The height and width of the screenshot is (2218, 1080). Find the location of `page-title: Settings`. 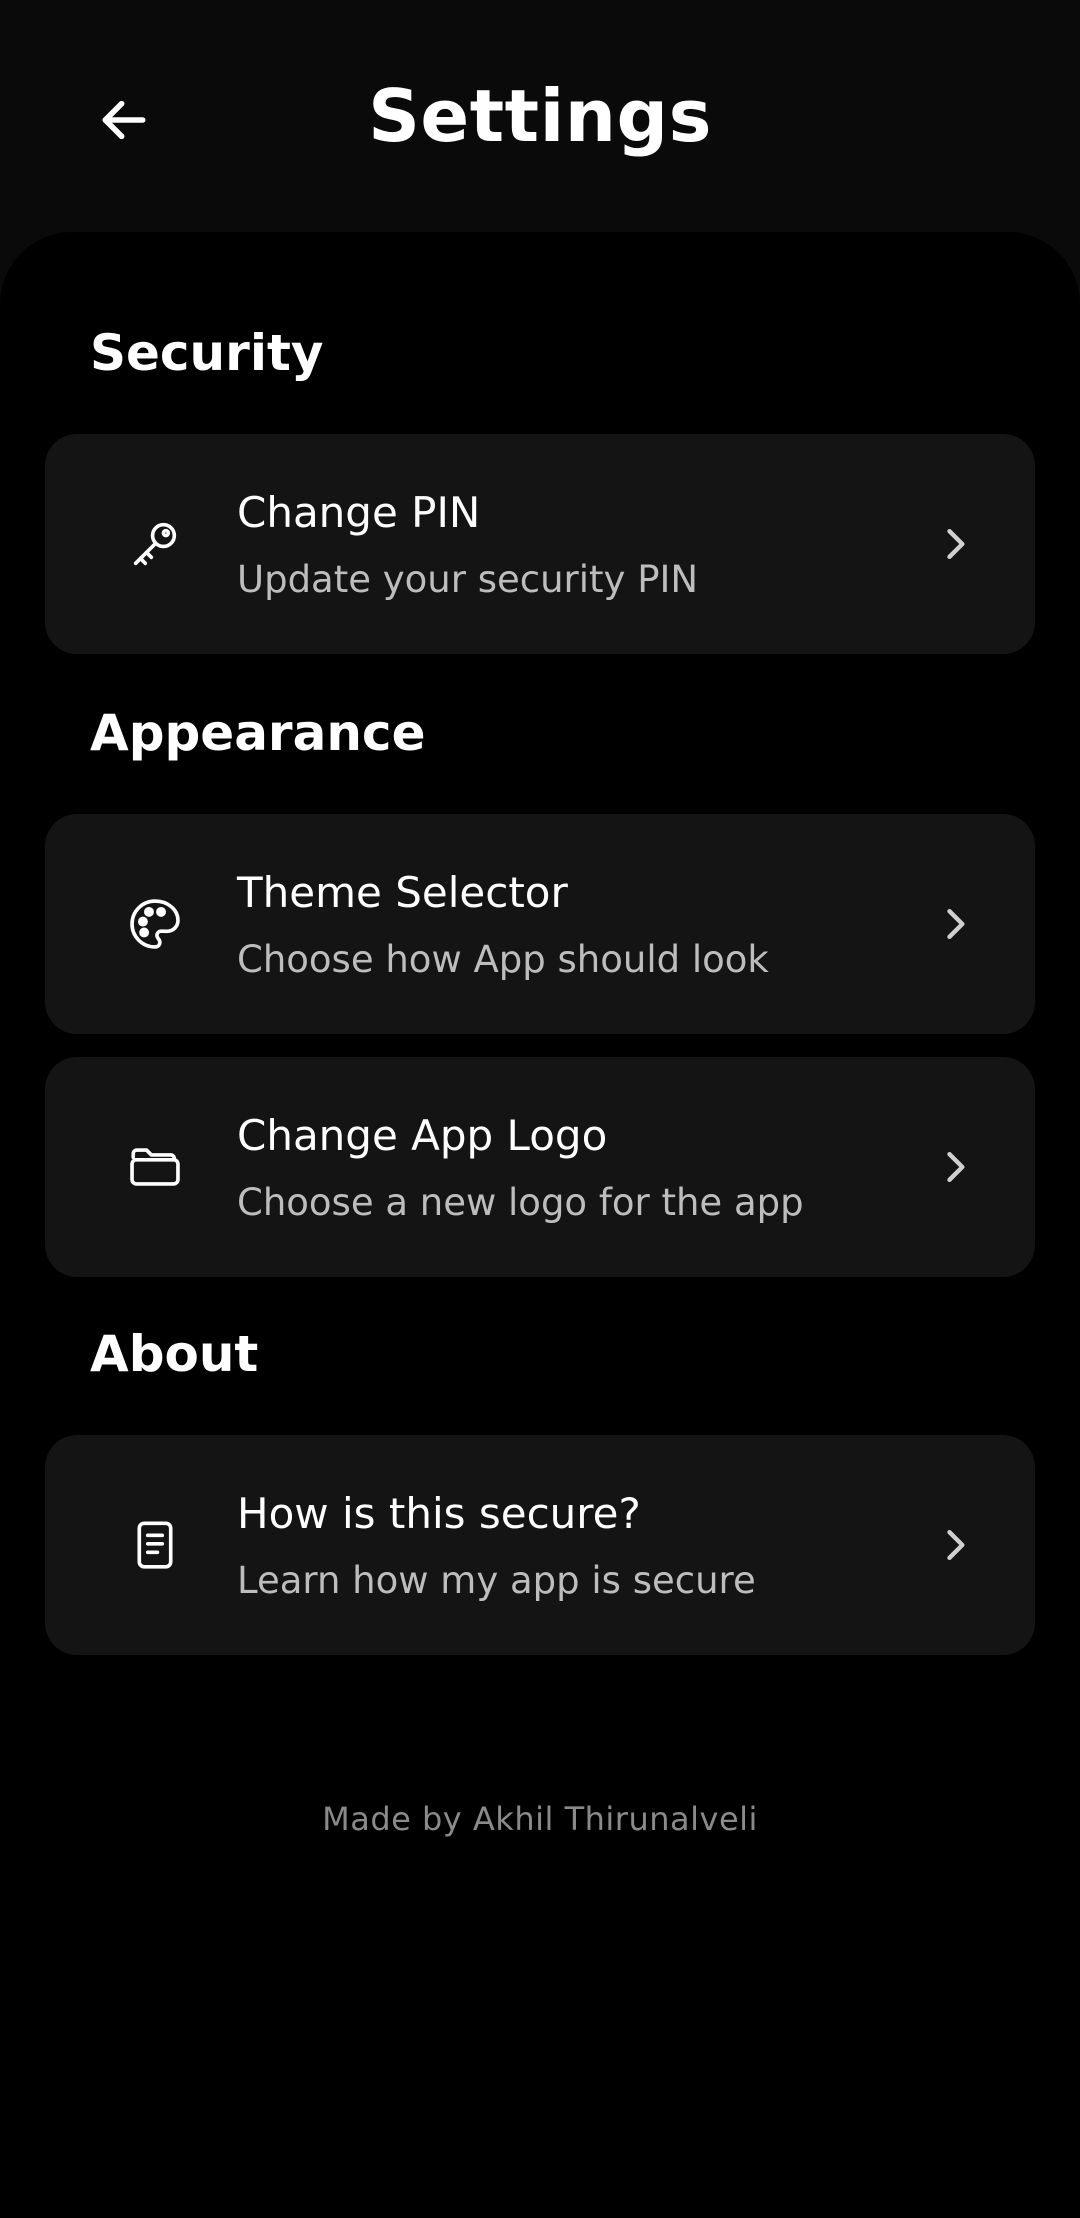

page-title: Settings is located at coordinates (540, 116).